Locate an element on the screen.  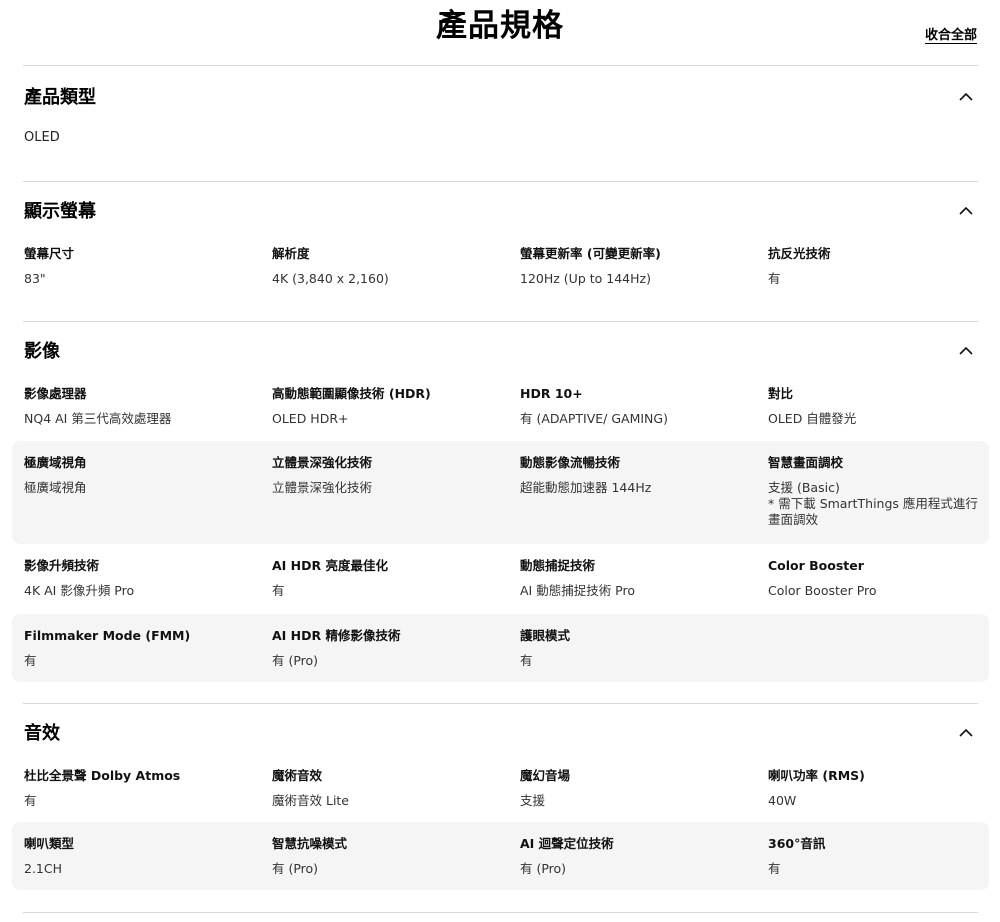
spec-label: 抗反光技術 is located at coordinates (799, 253).